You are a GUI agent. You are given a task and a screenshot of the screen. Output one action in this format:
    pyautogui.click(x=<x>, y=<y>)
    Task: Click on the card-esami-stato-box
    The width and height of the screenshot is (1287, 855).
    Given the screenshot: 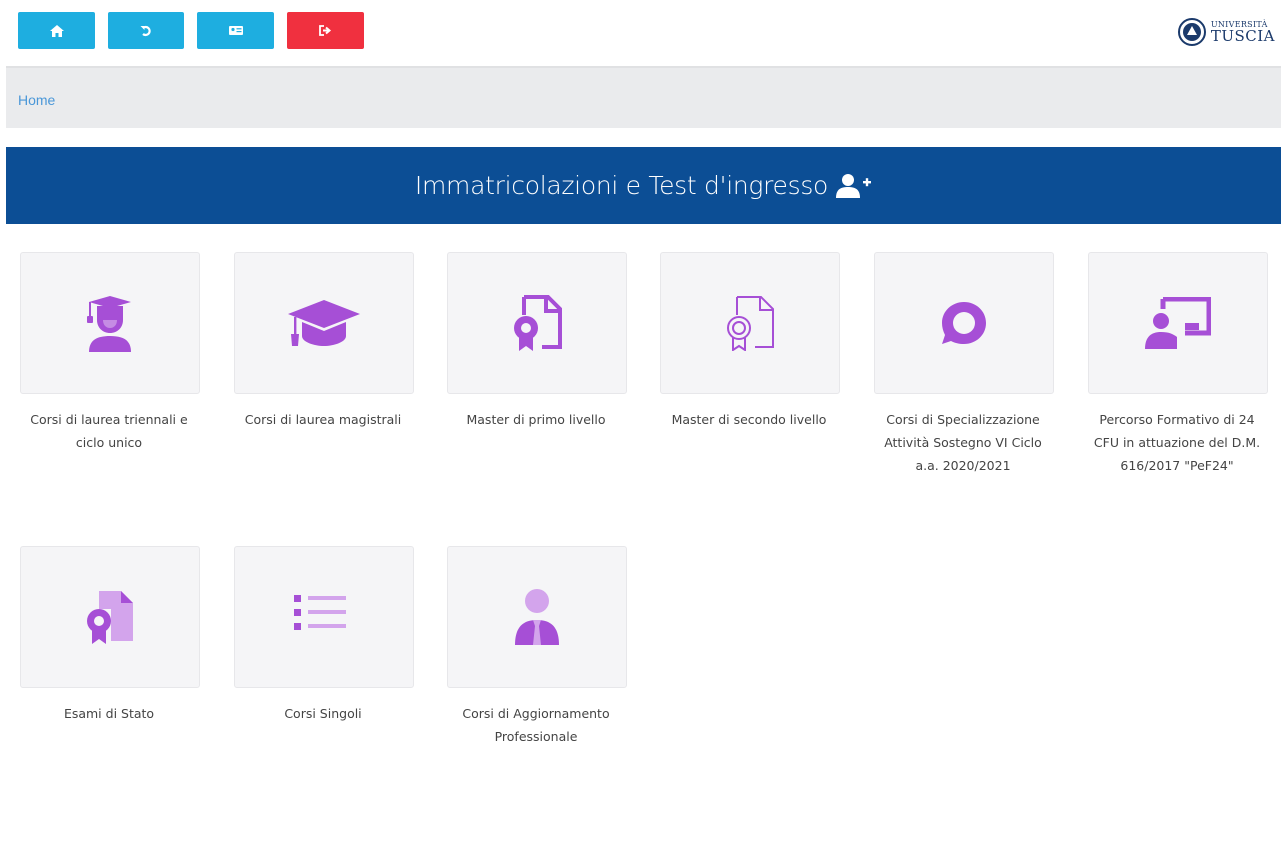 What is the action you would take?
    pyautogui.click(x=110, y=617)
    